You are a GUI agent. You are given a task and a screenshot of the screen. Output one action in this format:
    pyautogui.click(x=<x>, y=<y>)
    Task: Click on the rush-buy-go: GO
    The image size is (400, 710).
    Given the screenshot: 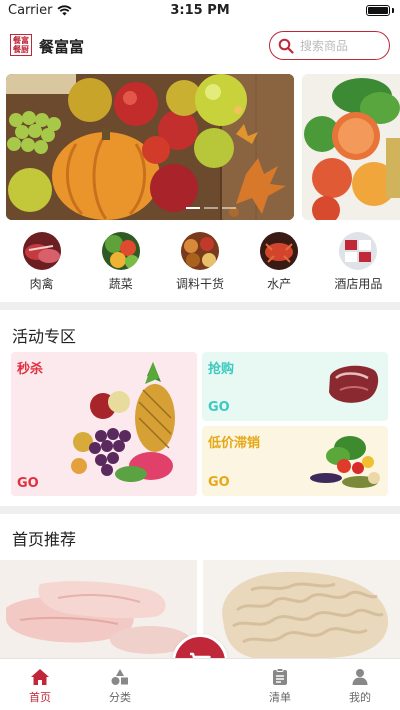 What is the action you would take?
    pyautogui.click(x=219, y=407)
    